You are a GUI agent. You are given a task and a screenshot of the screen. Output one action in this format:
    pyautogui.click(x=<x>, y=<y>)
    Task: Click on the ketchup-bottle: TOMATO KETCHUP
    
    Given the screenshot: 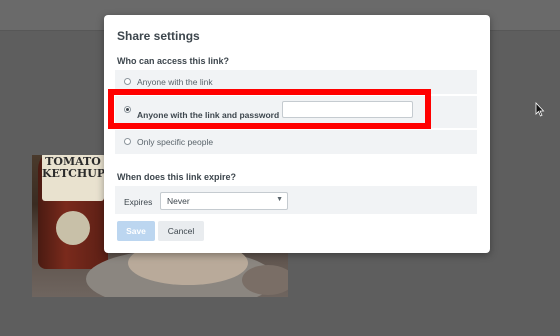 What is the action you would take?
    pyautogui.click(x=73, y=212)
    